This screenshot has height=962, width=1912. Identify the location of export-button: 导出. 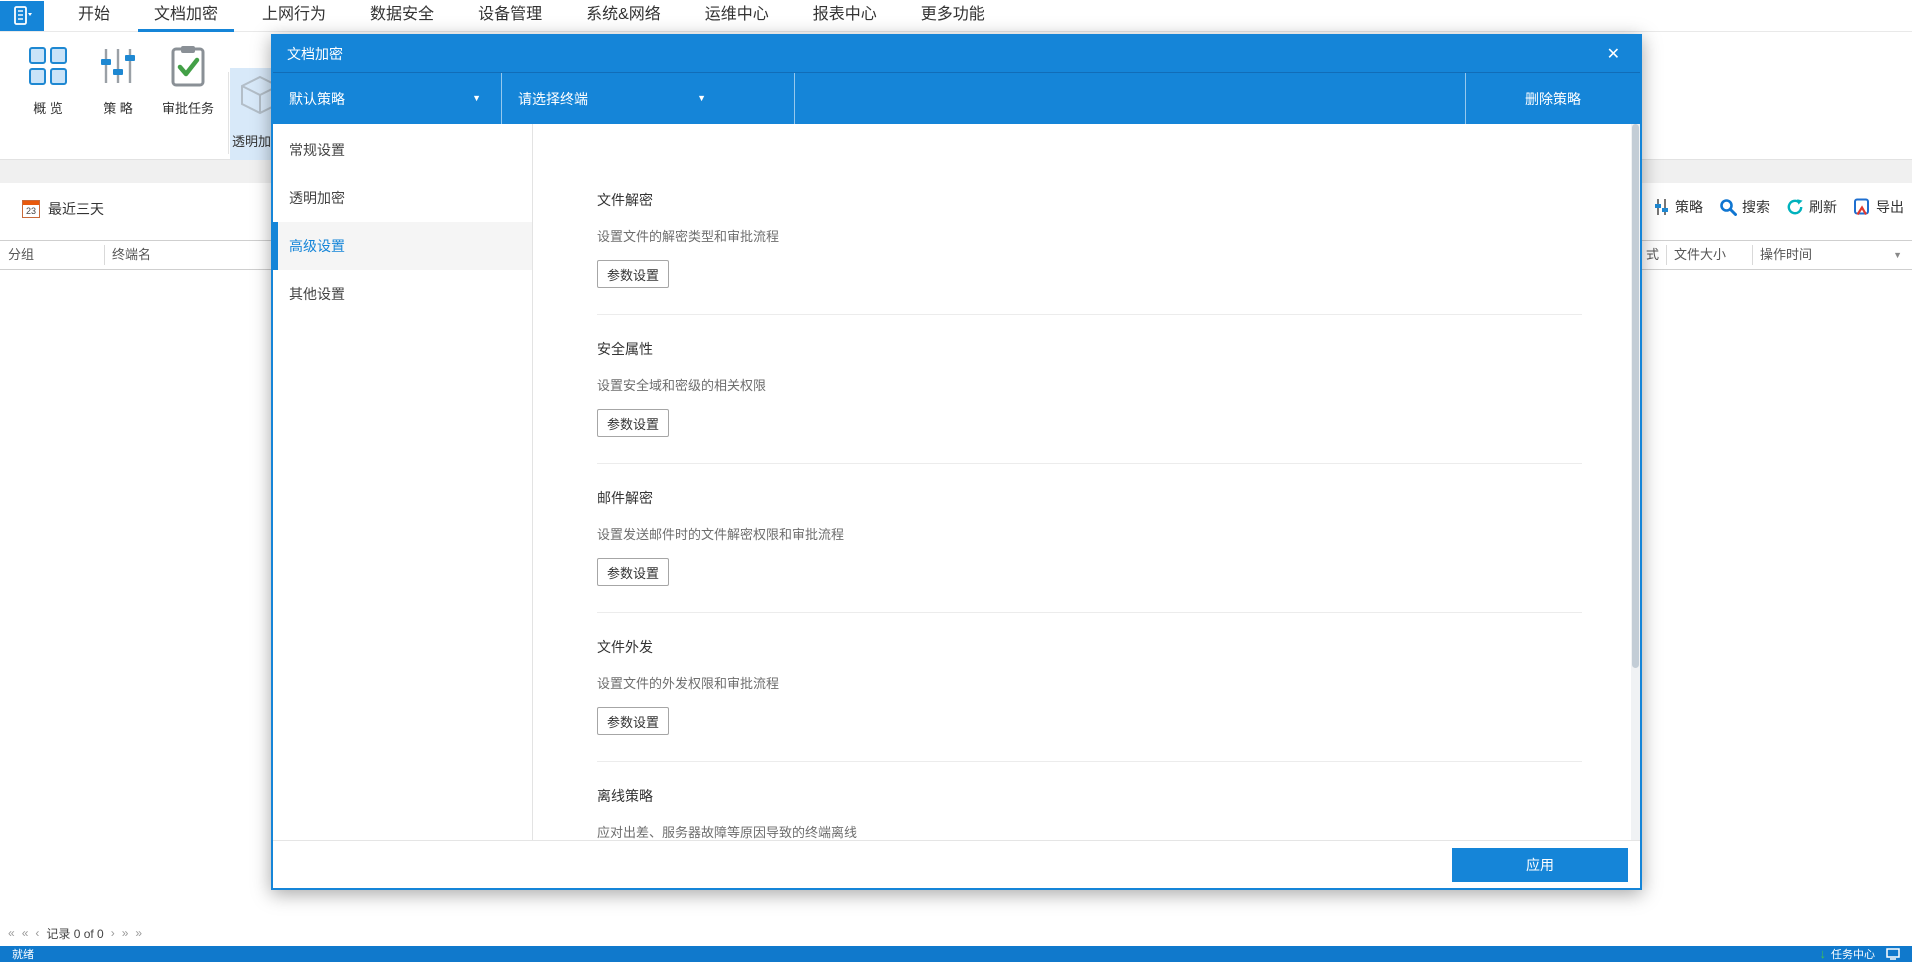
(1878, 207).